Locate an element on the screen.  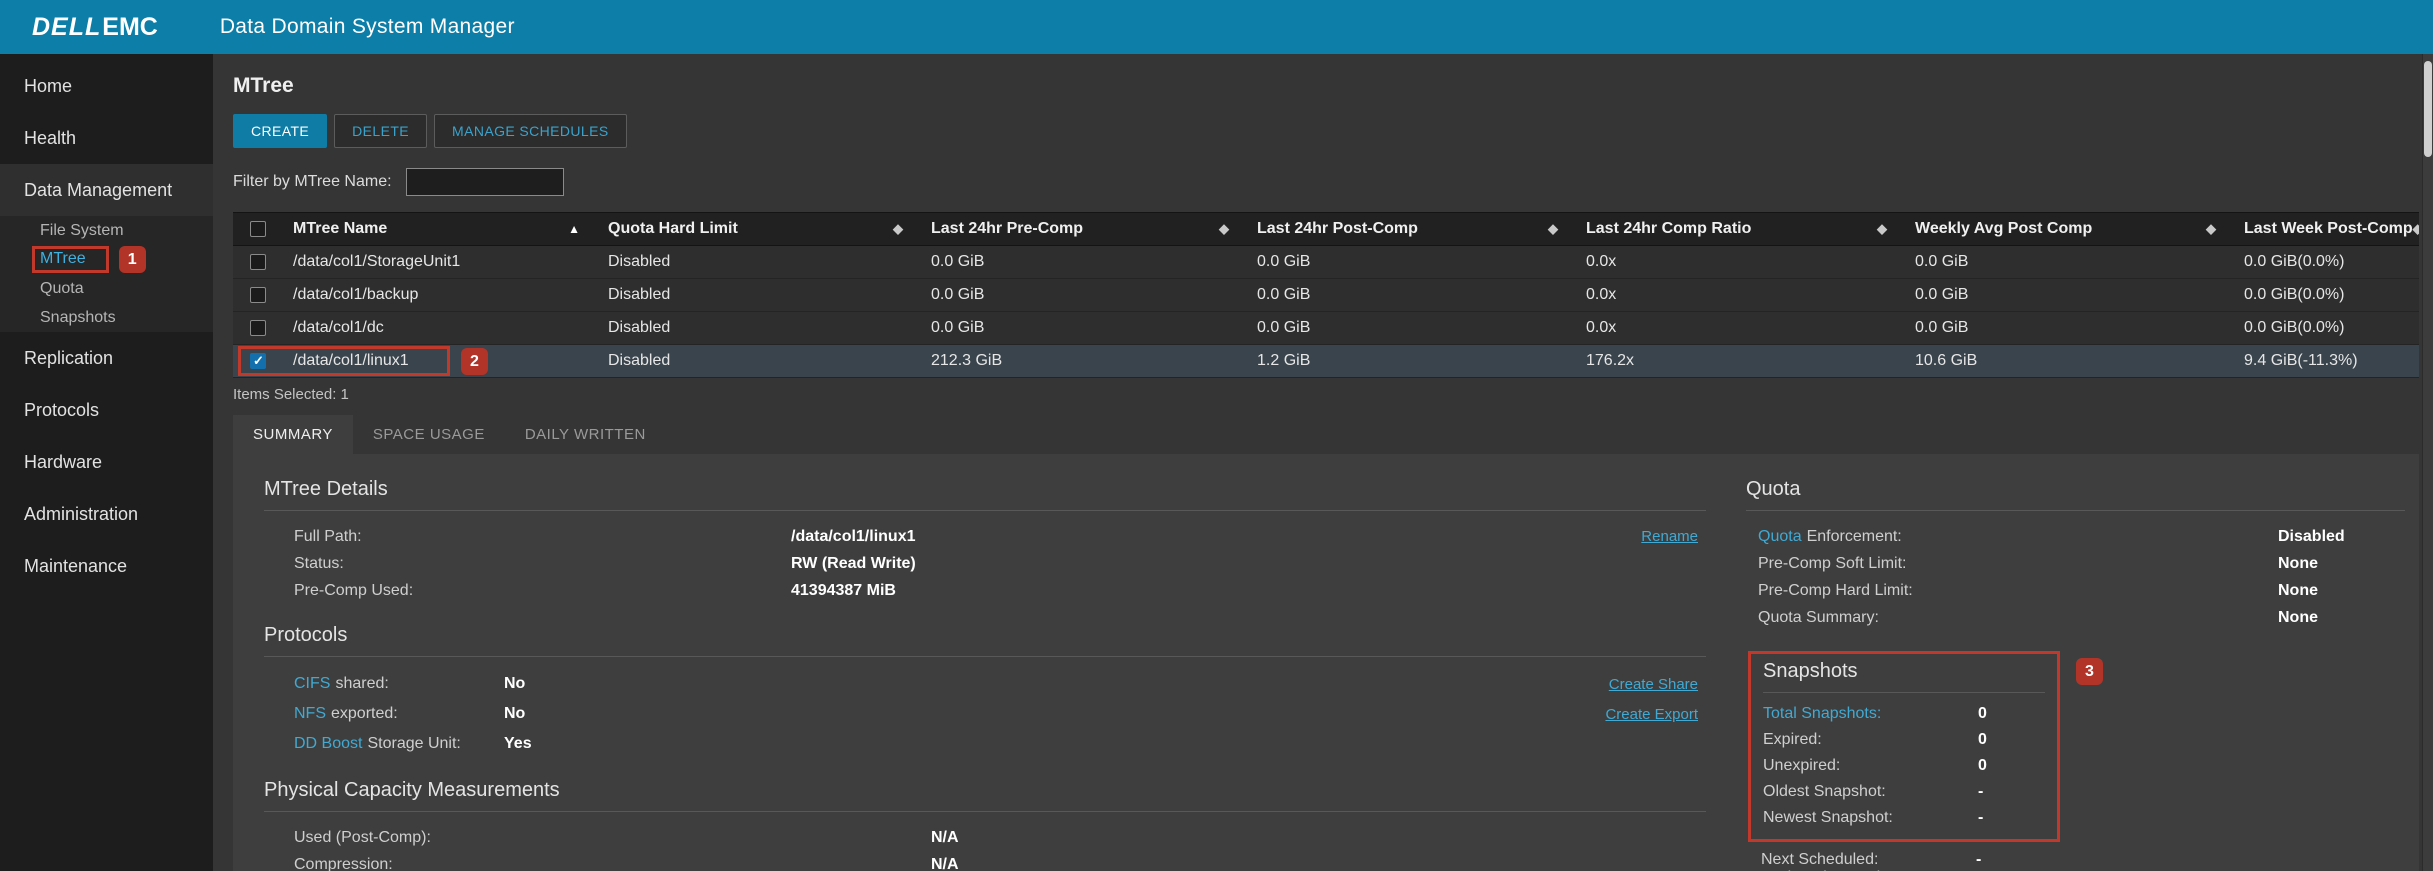
filter-label: Filter by MTree Name: is located at coordinates (312, 181).